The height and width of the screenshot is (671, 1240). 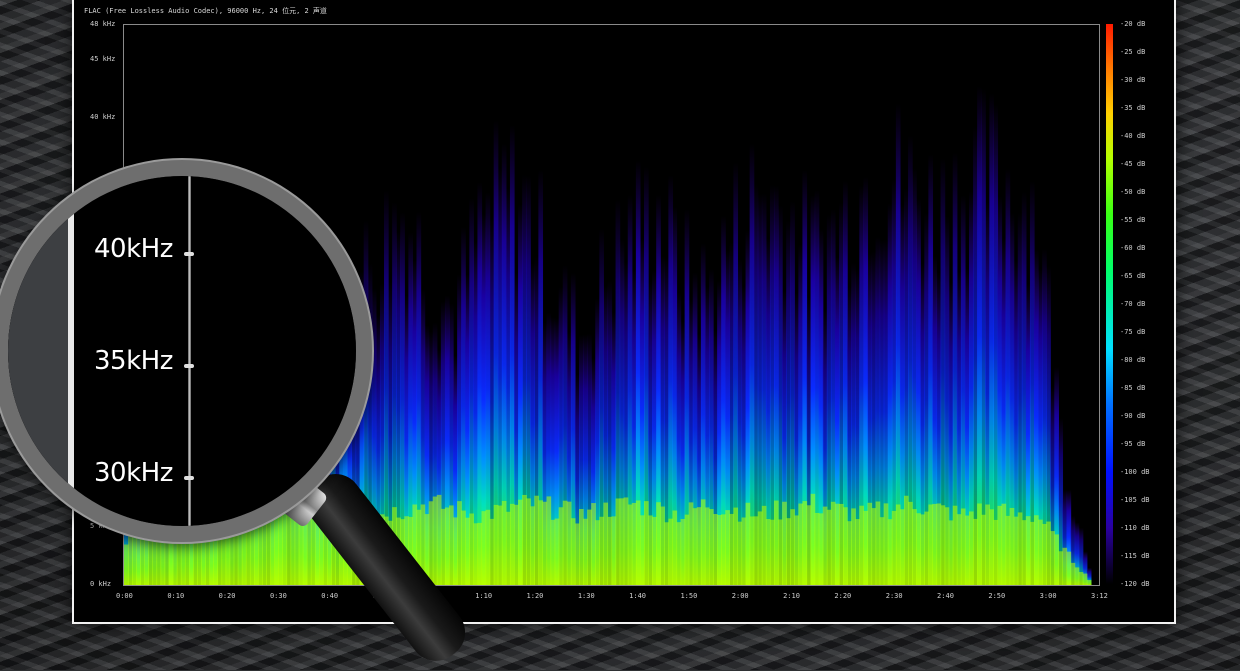 What do you see at coordinates (1135, 584) in the screenshot?
I see `colorbar-tick-label: -120 dB` at bounding box center [1135, 584].